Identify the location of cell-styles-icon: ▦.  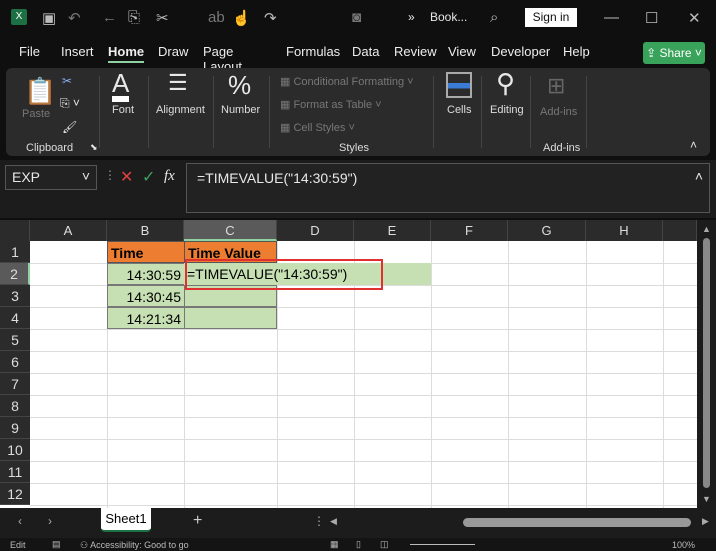
(287, 128).